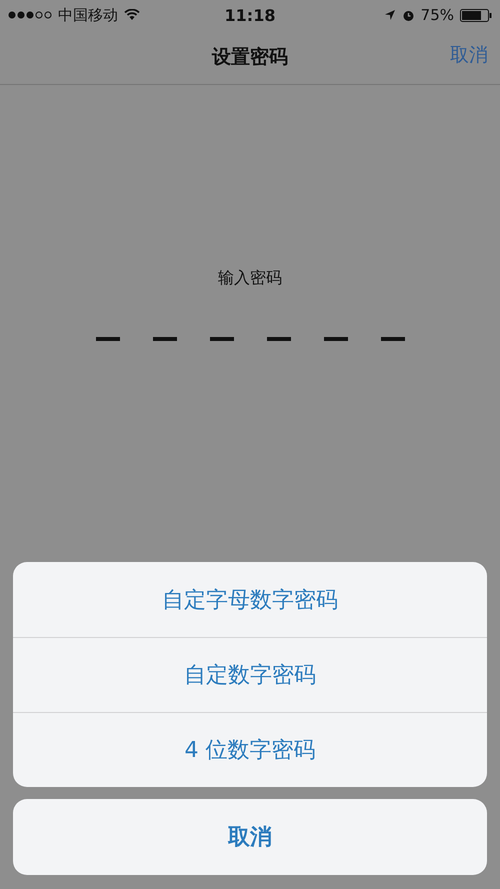 This screenshot has width=500, height=889. Describe the element at coordinates (408, 15) in the screenshot. I see `alarm-icon` at that location.